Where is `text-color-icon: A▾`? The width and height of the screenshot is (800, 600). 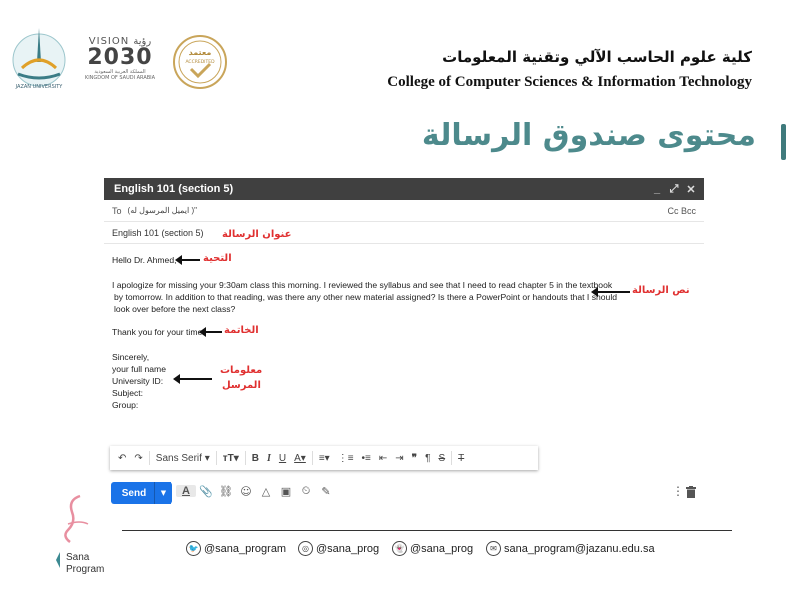 text-color-icon: A▾ is located at coordinates (300, 458).